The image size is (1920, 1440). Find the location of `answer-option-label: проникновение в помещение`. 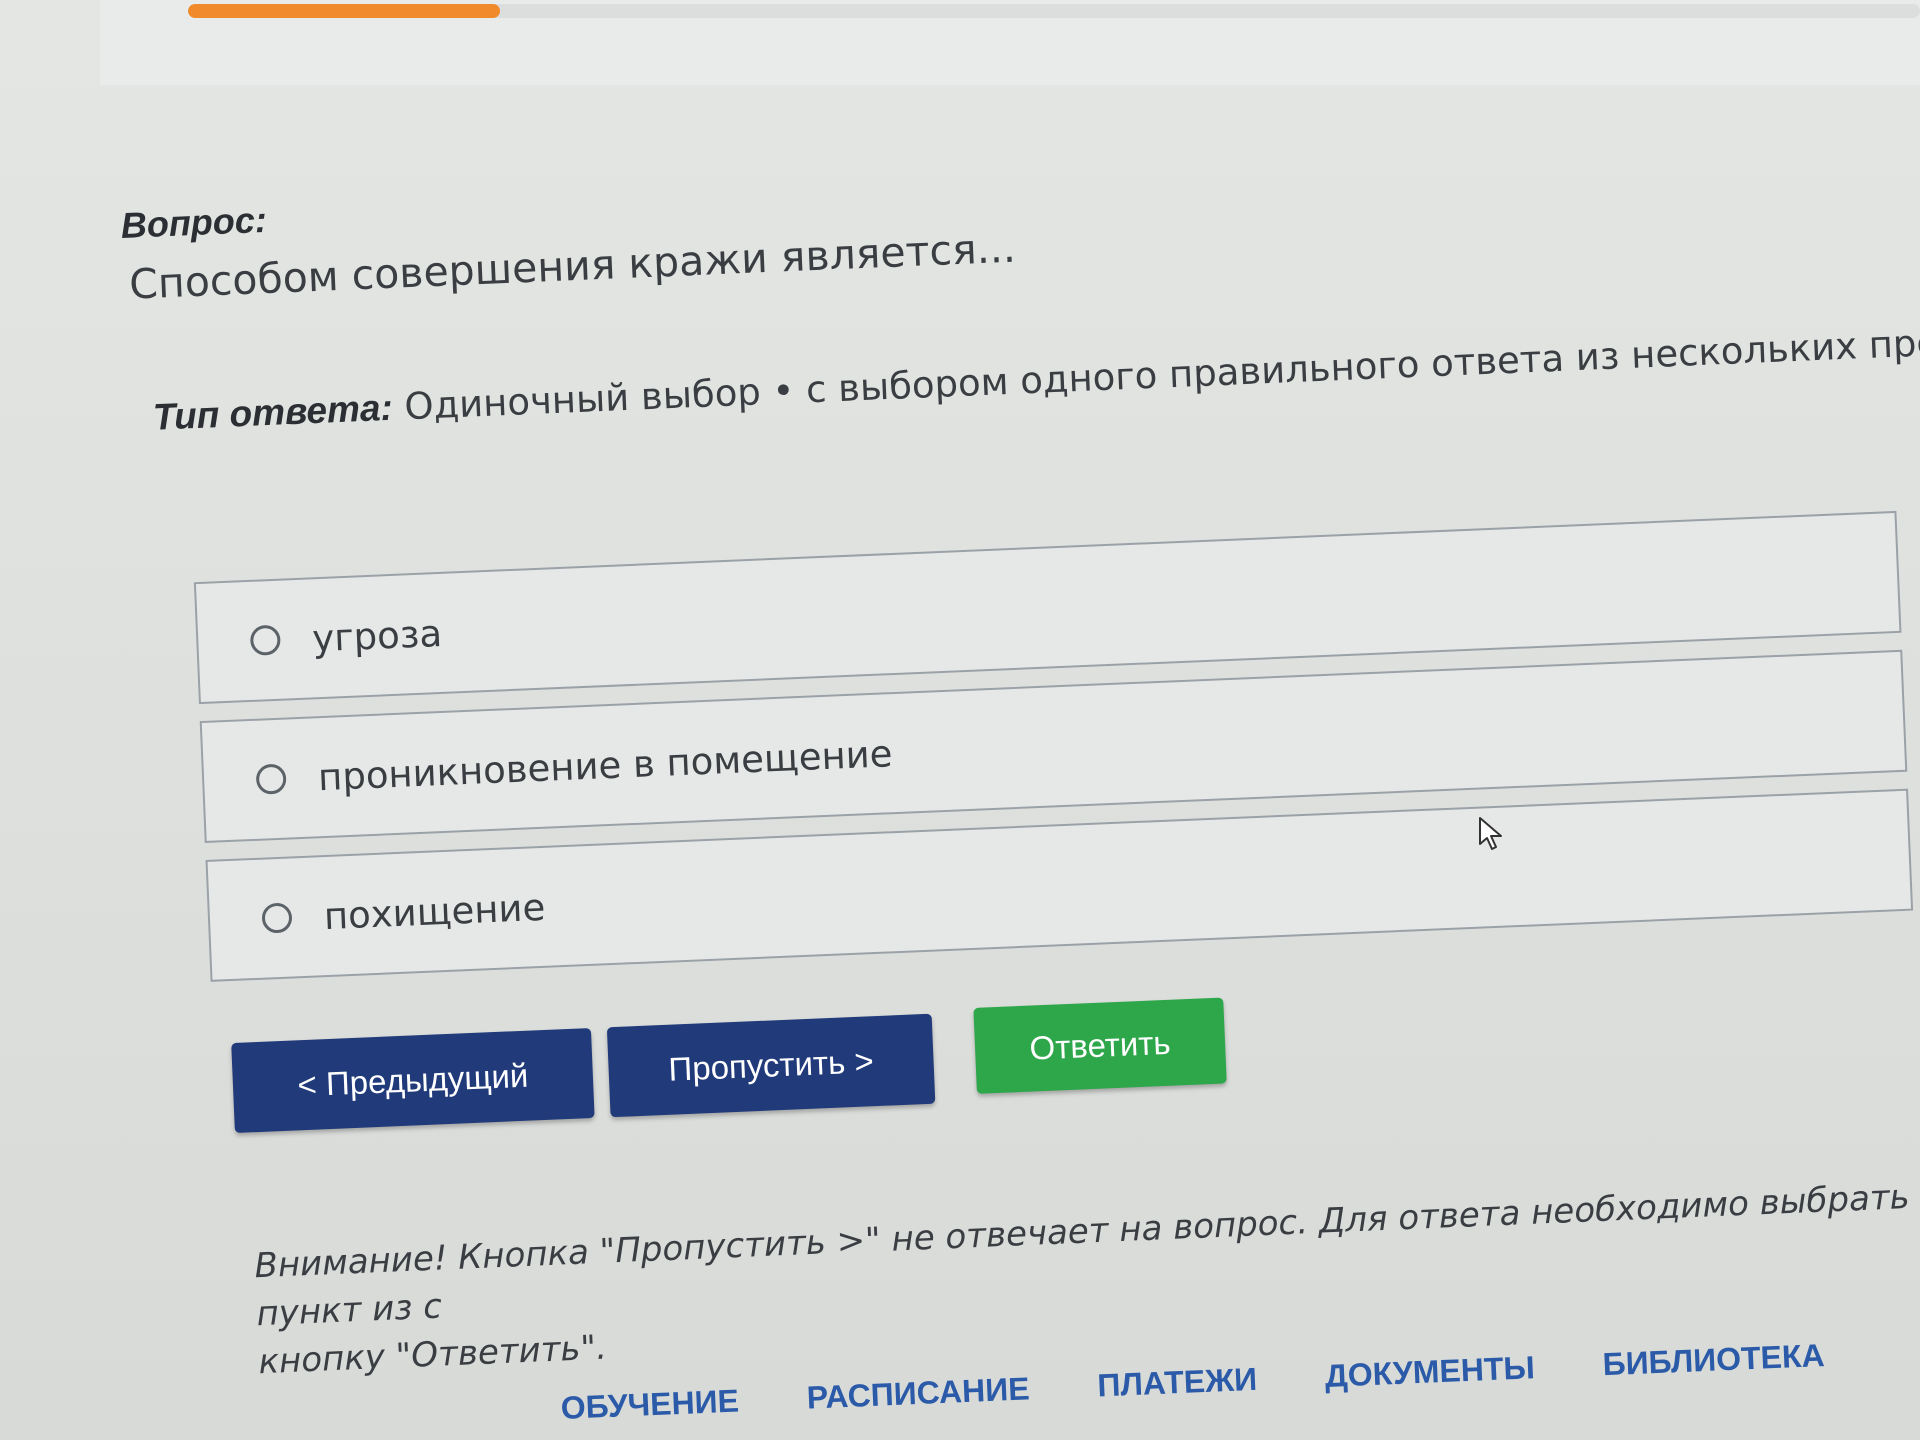

answer-option-label: проникновение в помещение is located at coordinates (605, 765).